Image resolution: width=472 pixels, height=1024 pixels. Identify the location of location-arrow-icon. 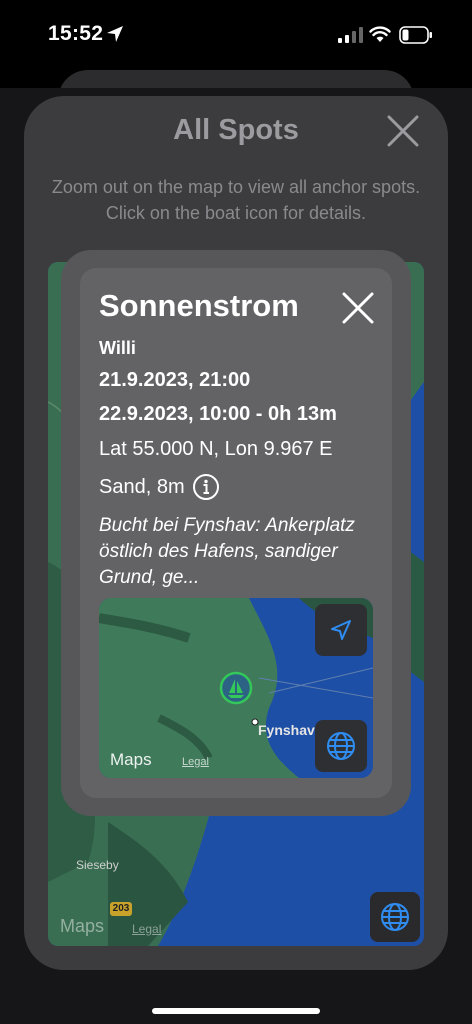
(341, 630).